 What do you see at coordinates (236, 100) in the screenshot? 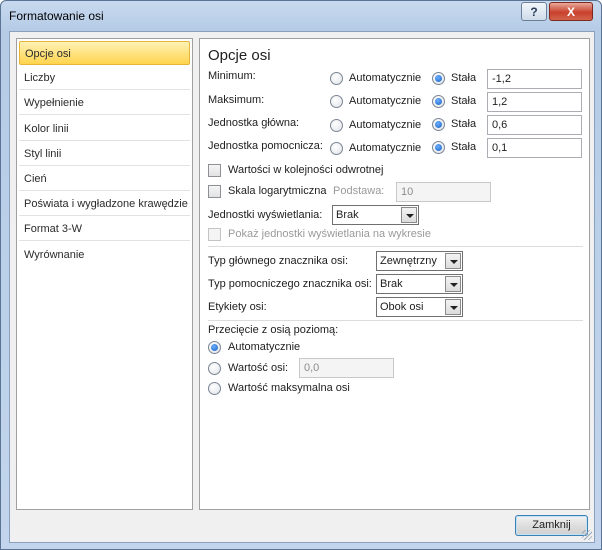
I see `maximum-label: Maksimum:` at bounding box center [236, 100].